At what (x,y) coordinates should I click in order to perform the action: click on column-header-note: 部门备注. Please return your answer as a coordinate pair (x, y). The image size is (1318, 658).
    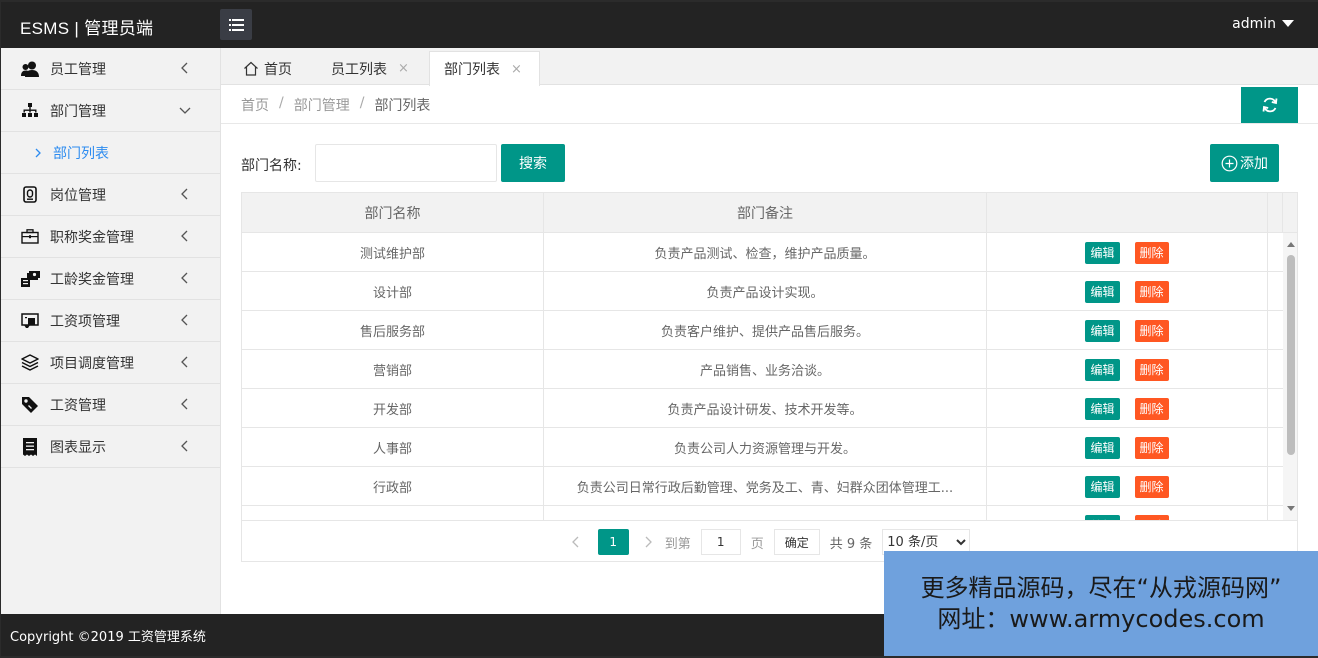
    Looking at the image, I should click on (765, 213).